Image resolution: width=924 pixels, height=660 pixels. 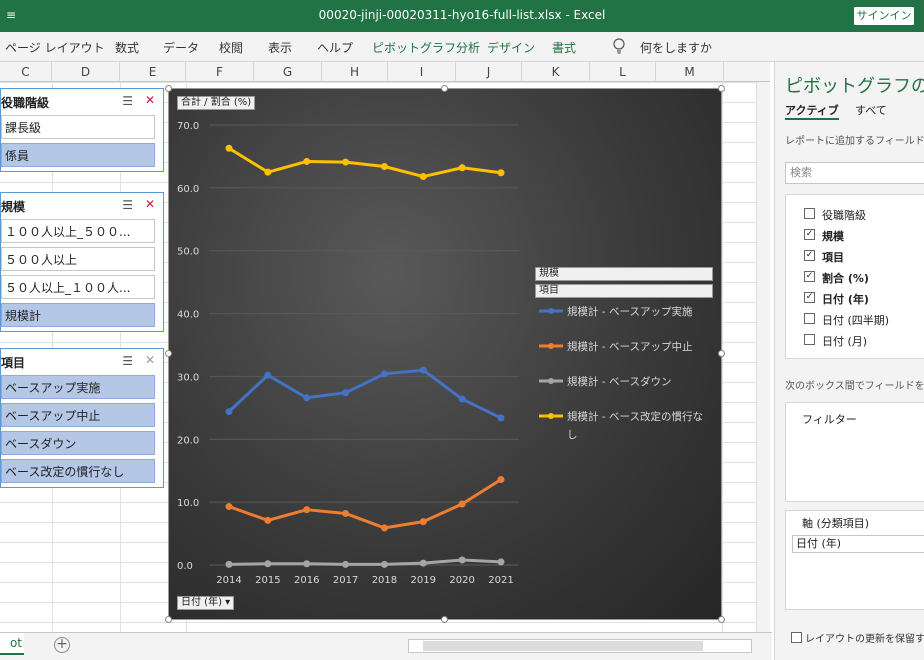 I want to click on field-search-input: 検索, so click(x=854, y=173).